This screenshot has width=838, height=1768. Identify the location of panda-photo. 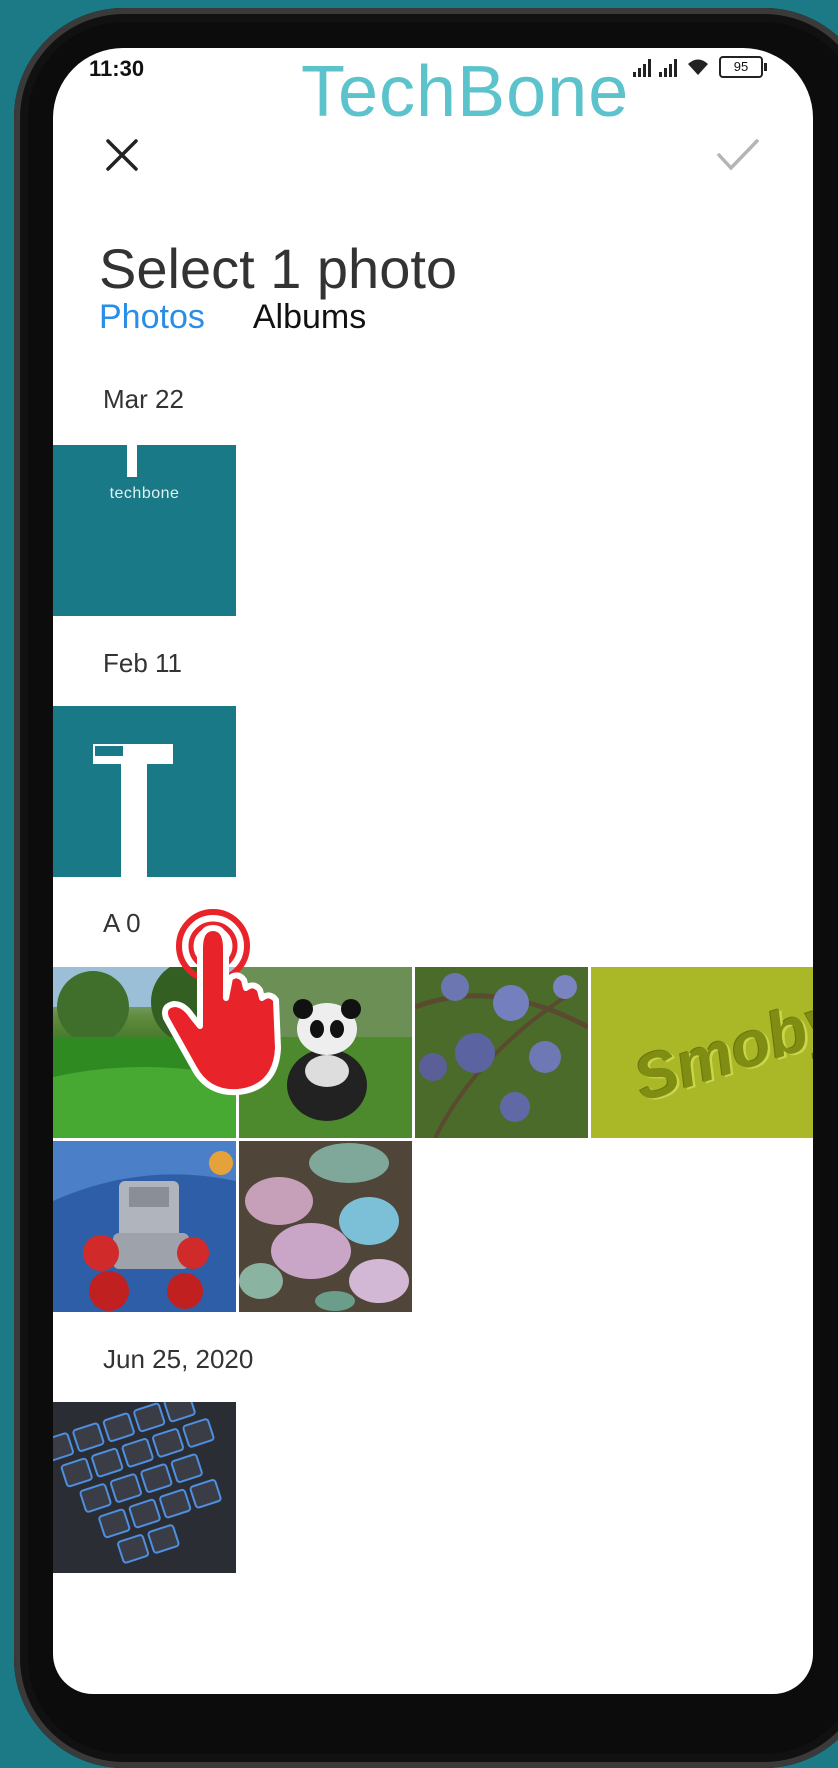
(325, 1052).